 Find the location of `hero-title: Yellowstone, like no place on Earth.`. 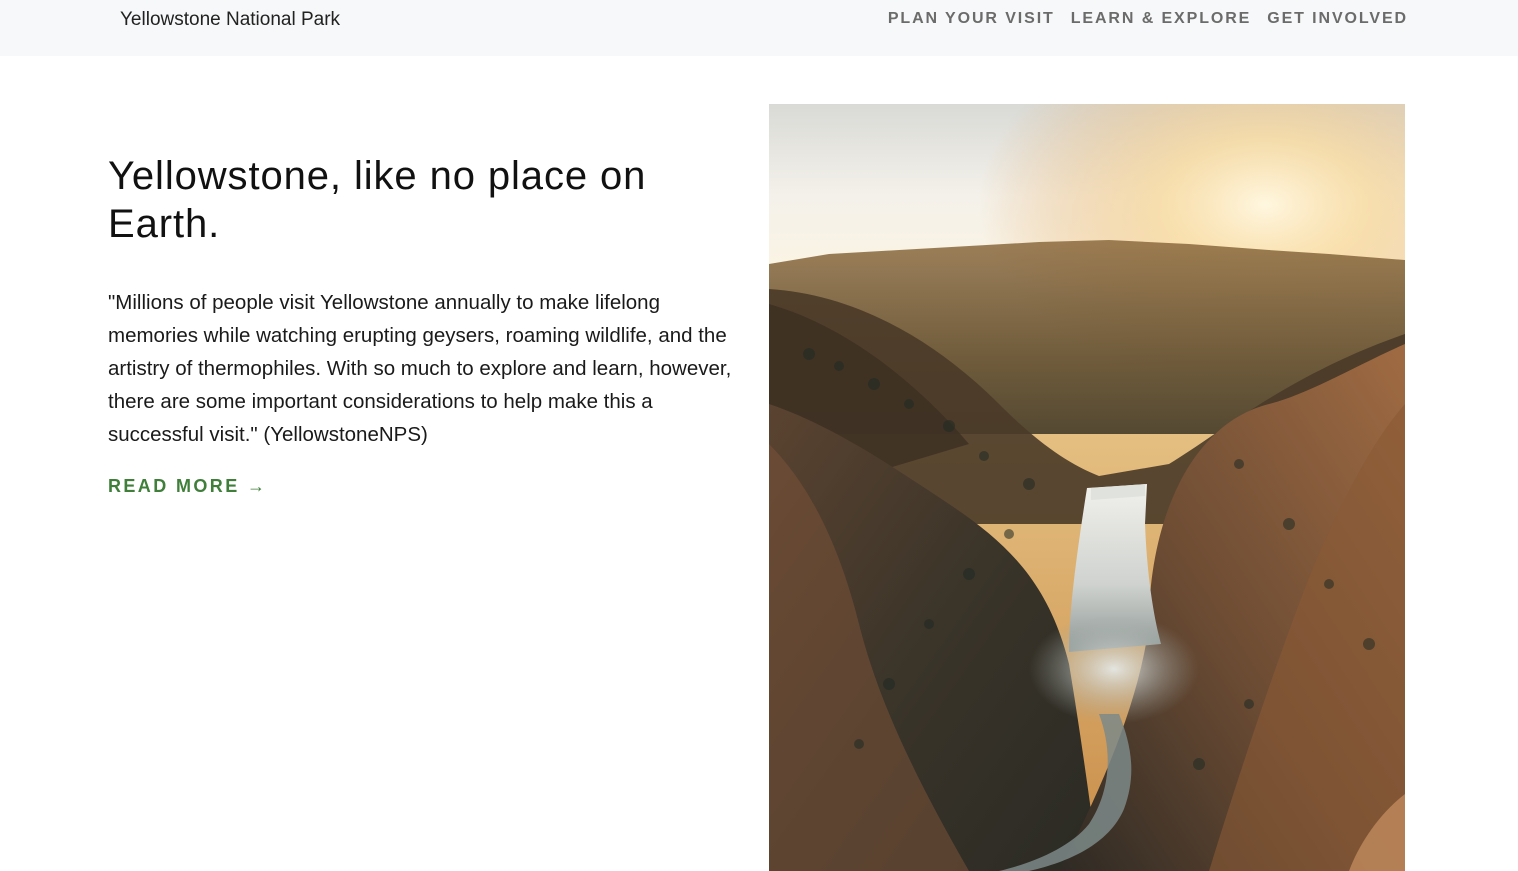

hero-title: Yellowstone, like no place on Earth. is located at coordinates (377, 200).